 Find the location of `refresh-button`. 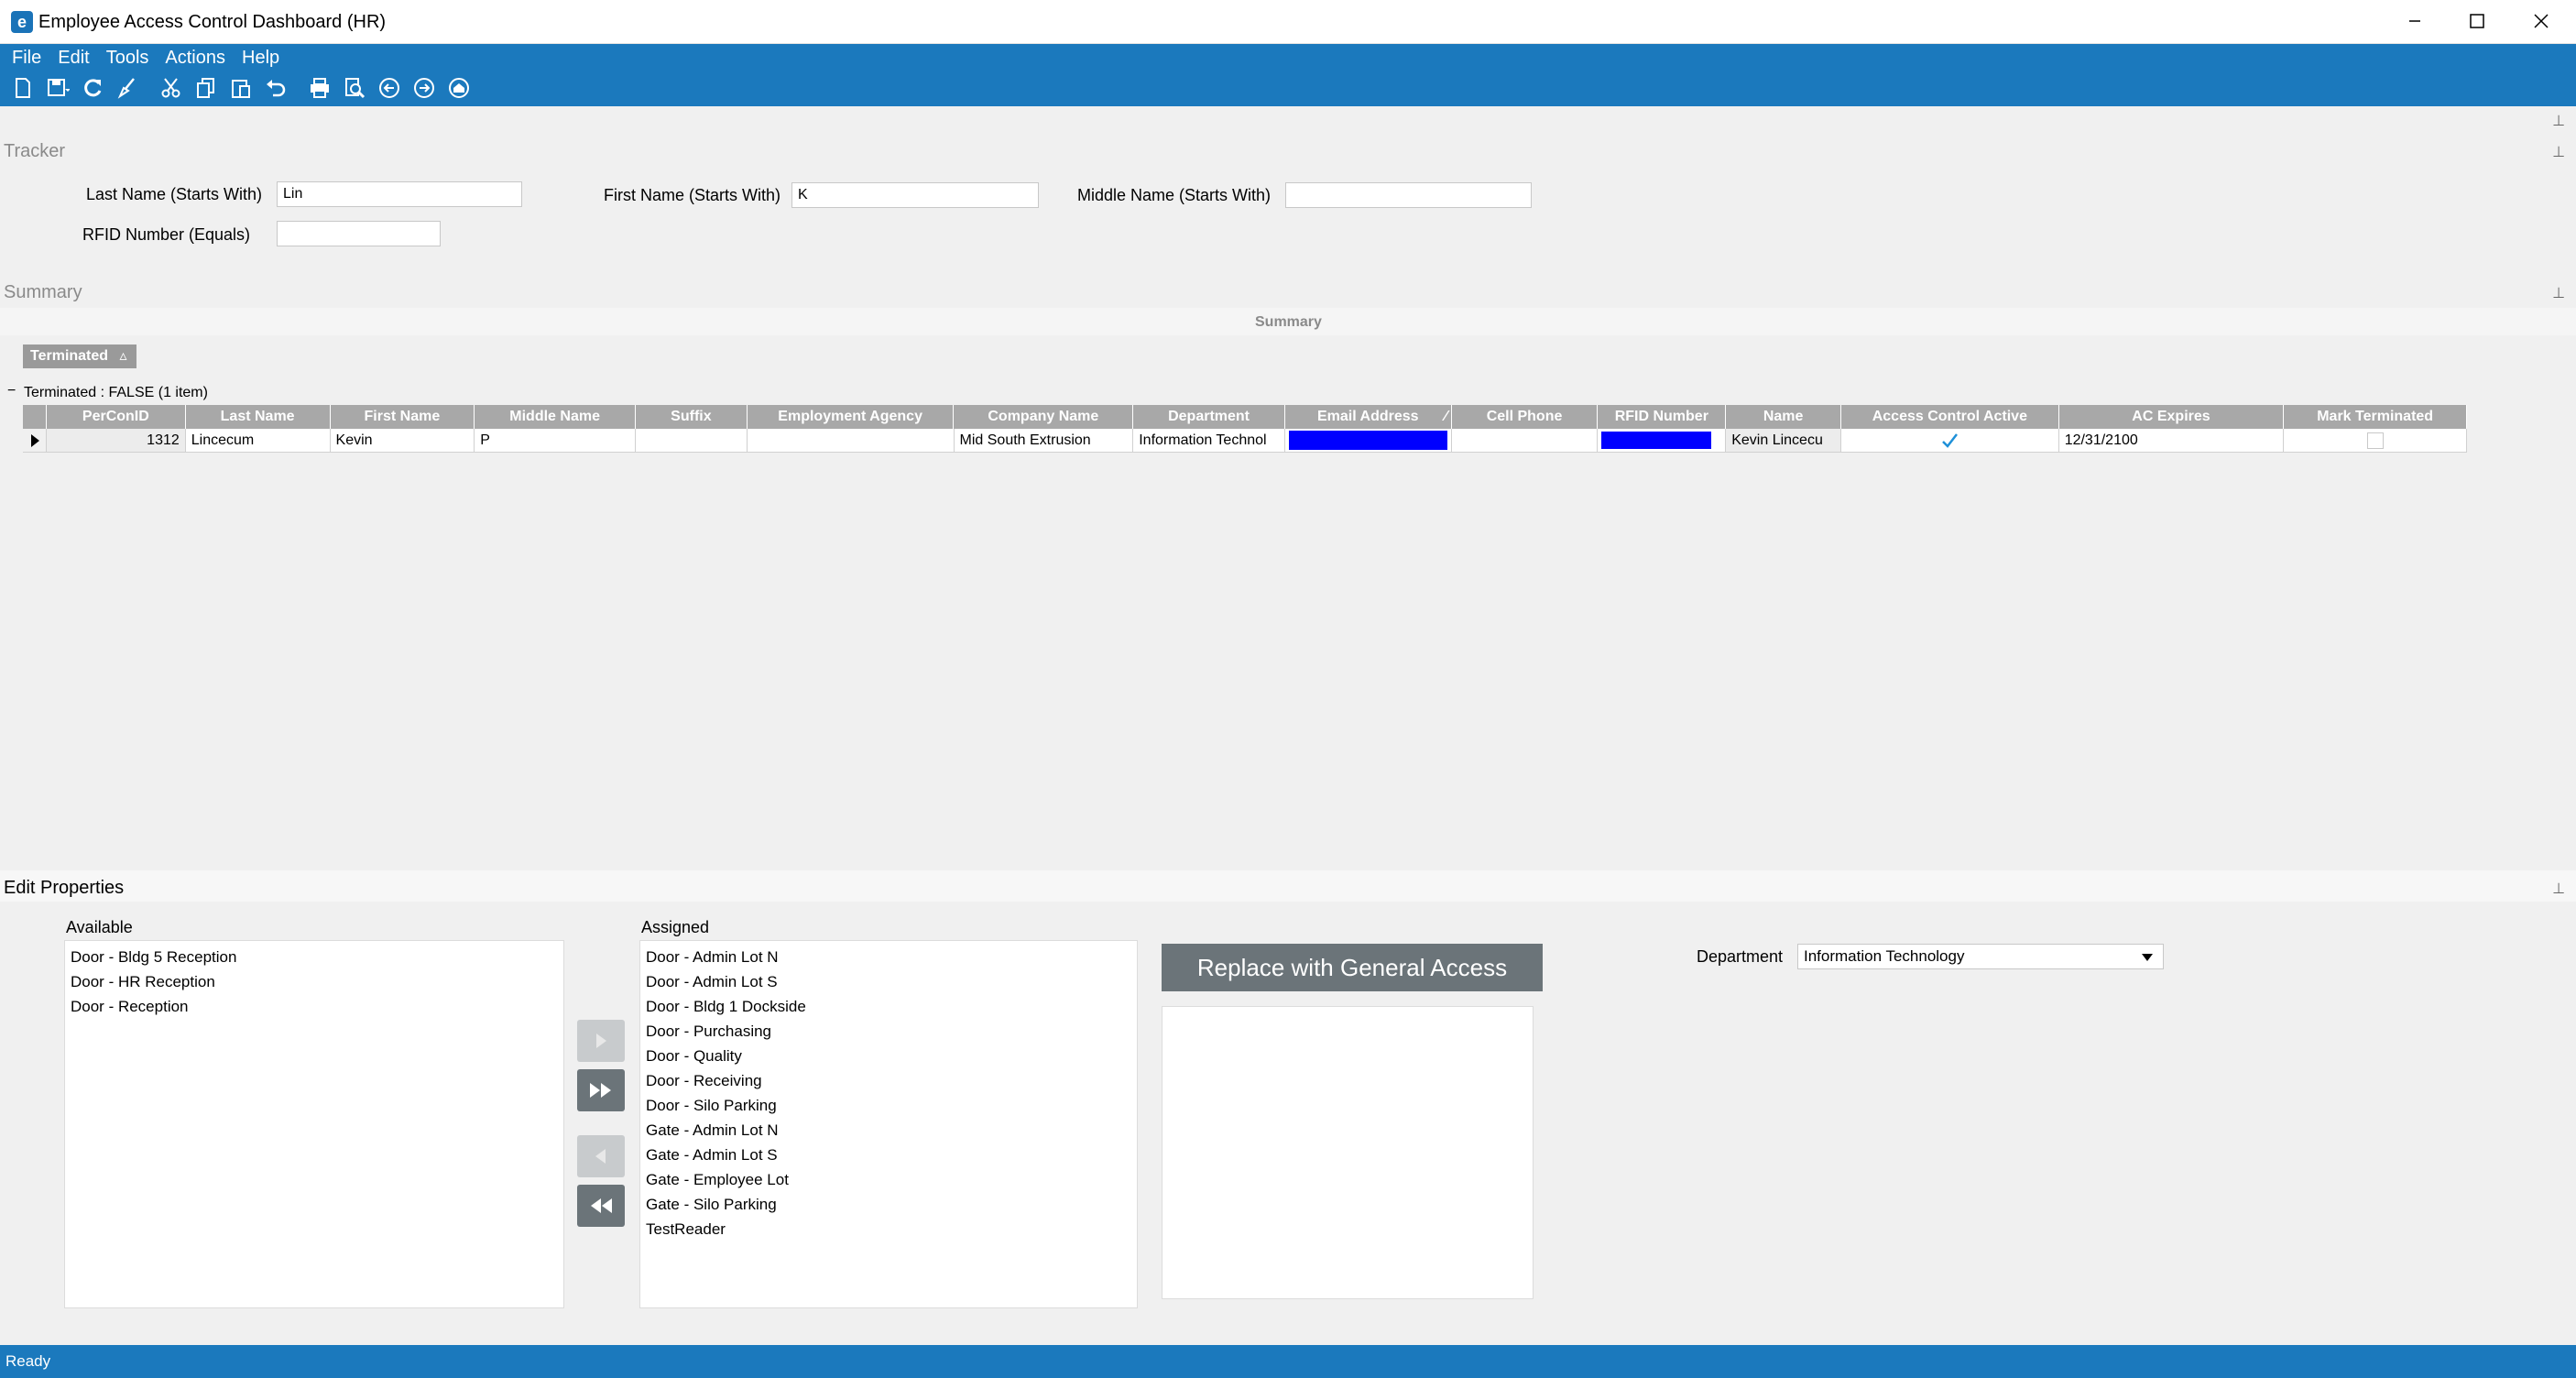

refresh-button is located at coordinates (93, 88).